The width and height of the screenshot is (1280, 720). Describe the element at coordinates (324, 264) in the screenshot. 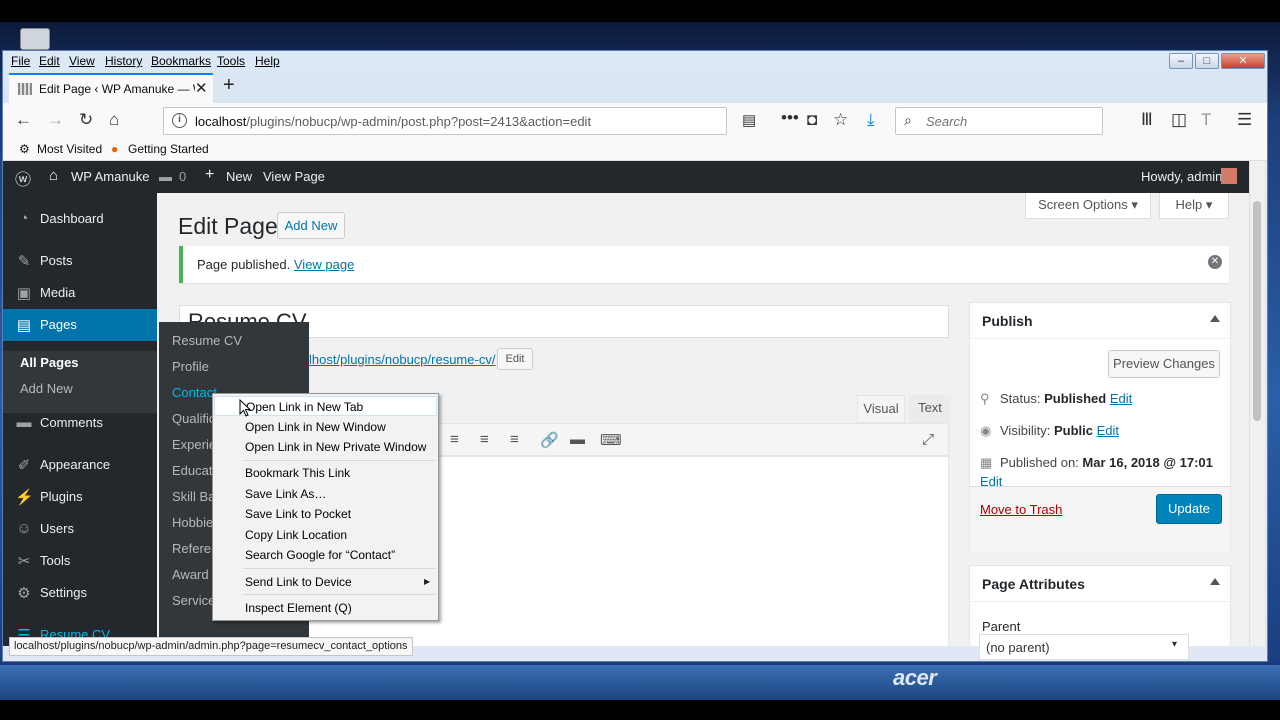

I see `view-page-link: View page` at that location.